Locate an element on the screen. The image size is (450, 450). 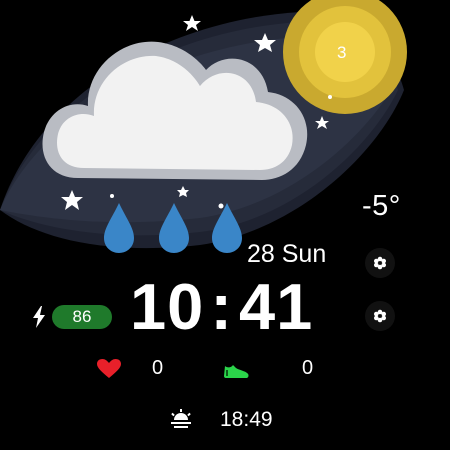
moon-phase-number: 3 is located at coordinates (342, 52).